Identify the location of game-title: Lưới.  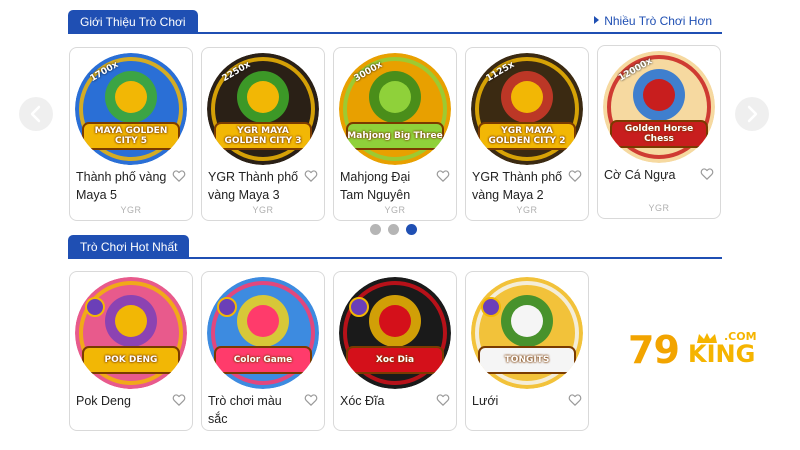
(485, 401).